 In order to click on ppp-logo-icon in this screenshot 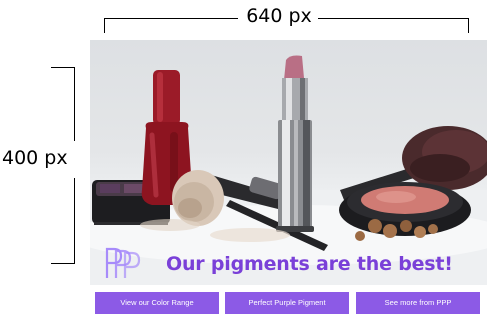, I will do `click(123, 262)`.